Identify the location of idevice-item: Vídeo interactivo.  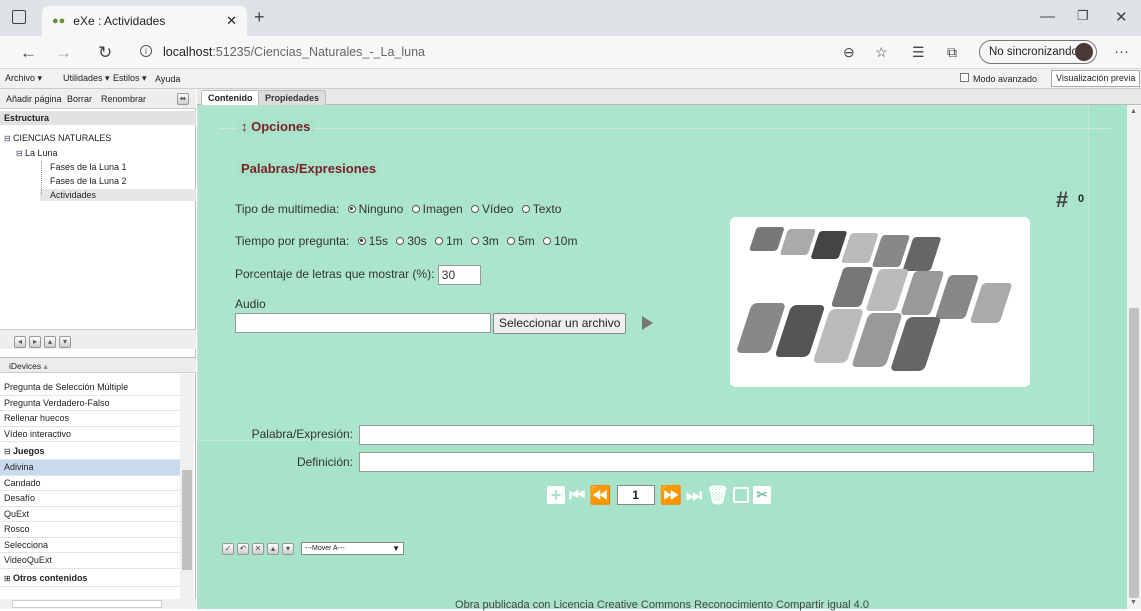
(90, 434).